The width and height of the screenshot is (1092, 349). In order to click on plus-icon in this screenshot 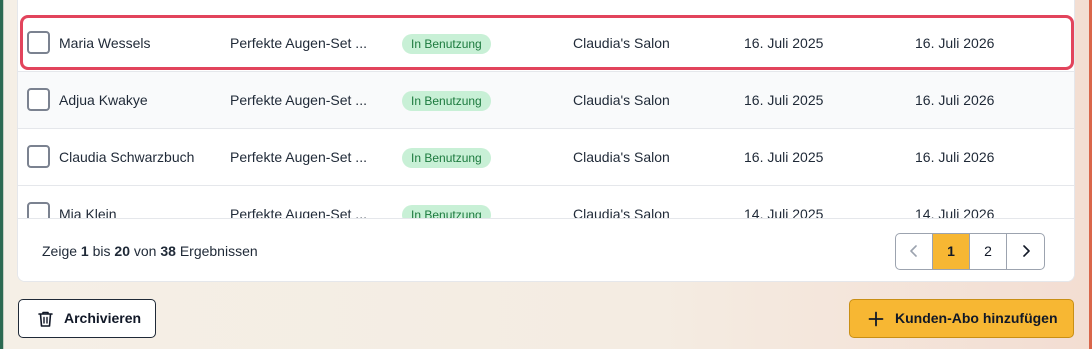, I will do `click(876, 320)`.